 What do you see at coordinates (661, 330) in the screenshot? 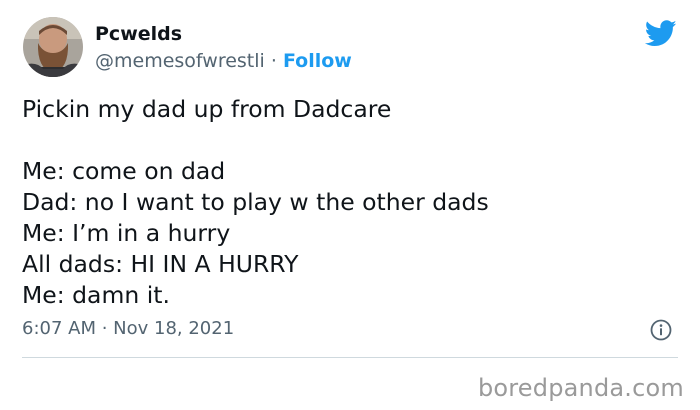
I see `info-icon` at bounding box center [661, 330].